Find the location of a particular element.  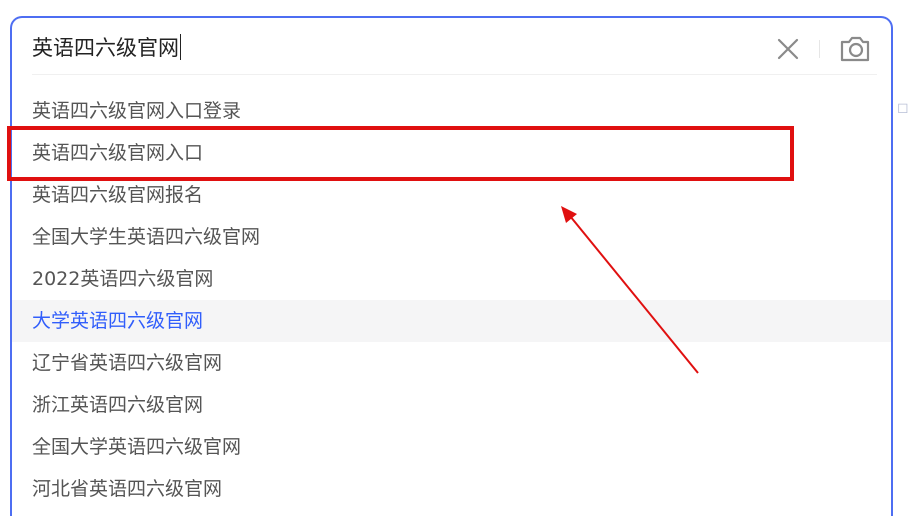

suggestion-item: 英语四六级官网入口 is located at coordinates (451, 153).